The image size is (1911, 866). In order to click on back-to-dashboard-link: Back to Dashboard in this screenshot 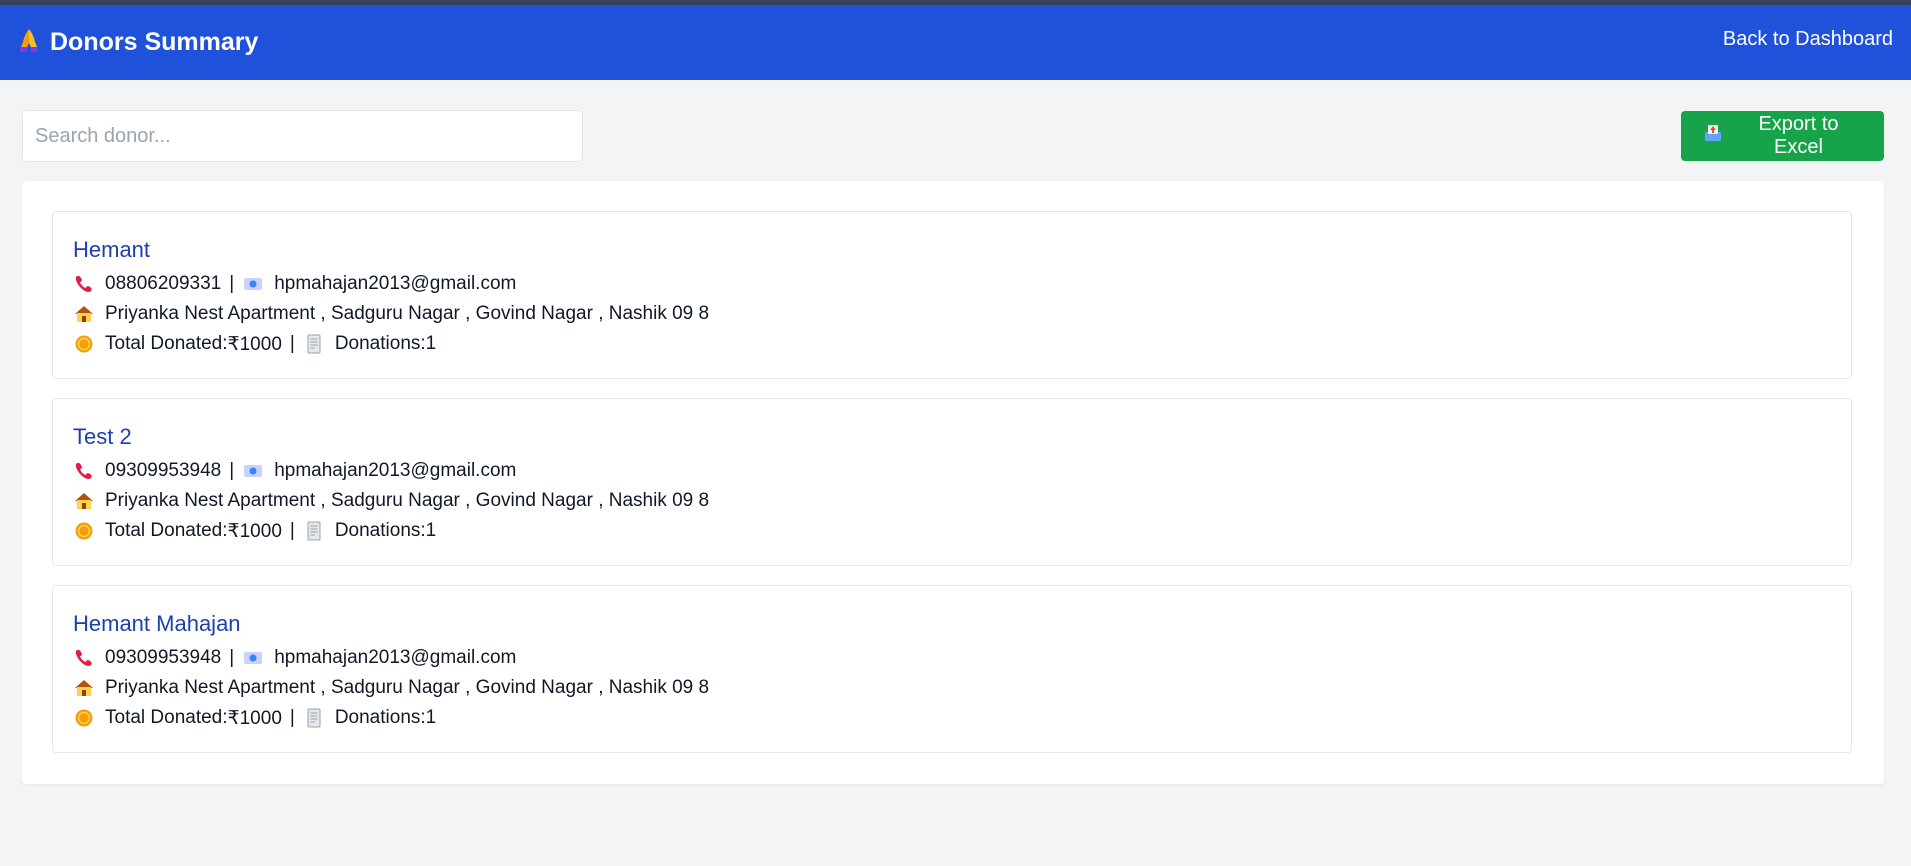, I will do `click(1808, 39)`.